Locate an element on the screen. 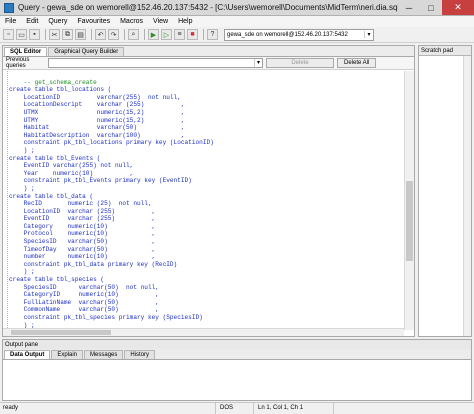 The height and width of the screenshot is (414, 474). output-pane-title: Output pane is located at coordinates (237, 344).